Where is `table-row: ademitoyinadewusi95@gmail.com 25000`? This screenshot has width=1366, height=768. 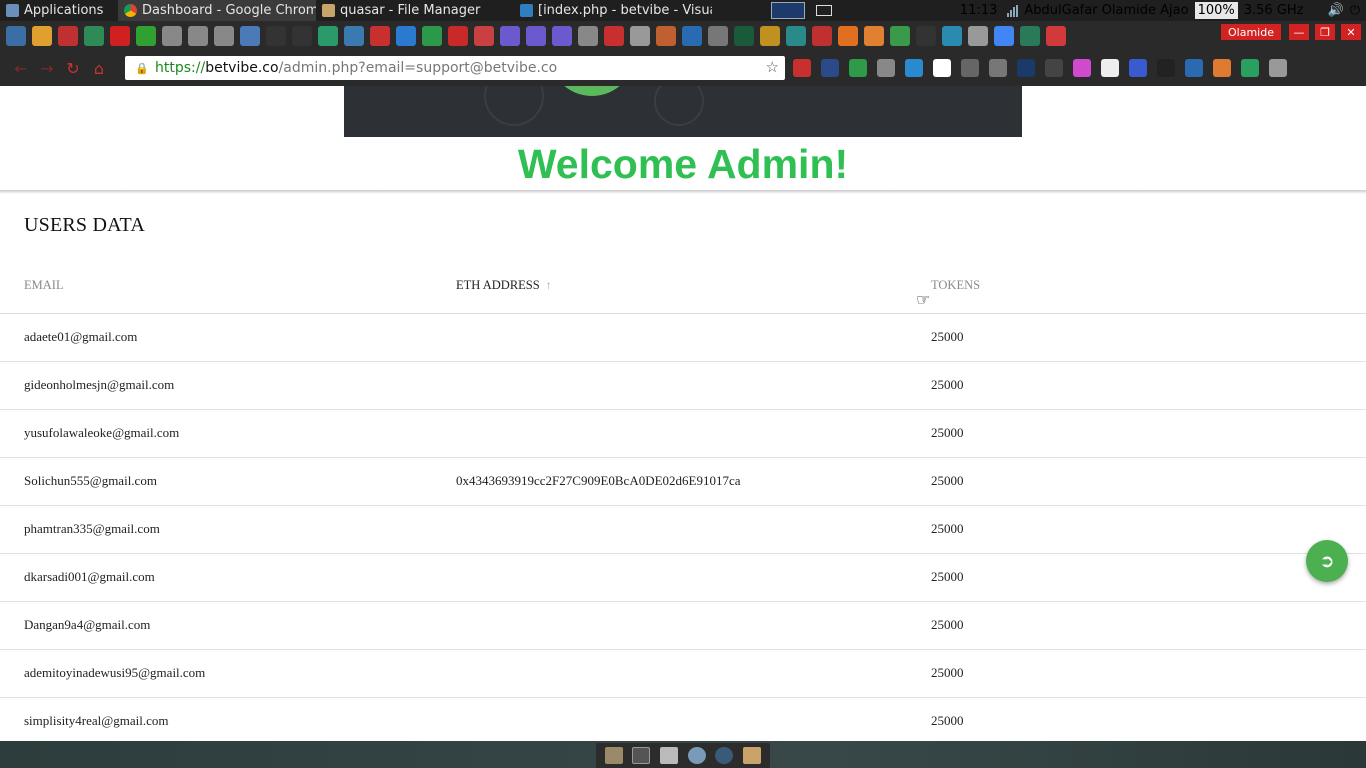
table-row: ademitoyinadewusi95@gmail.com 25000 is located at coordinates (683, 673).